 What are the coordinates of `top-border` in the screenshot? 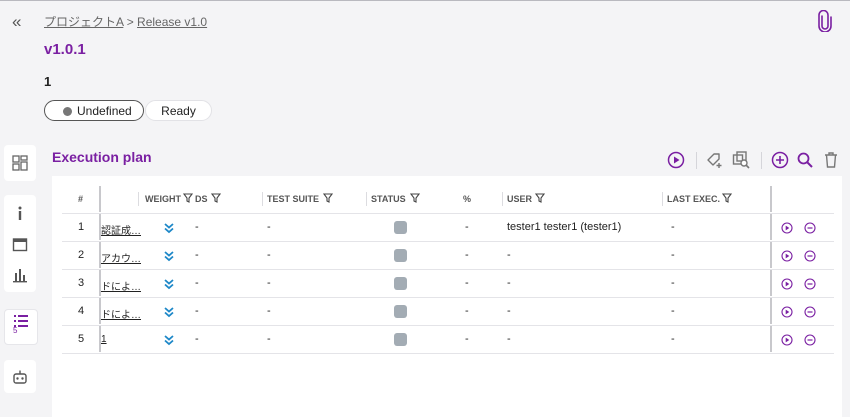 It's located at (425, 0).